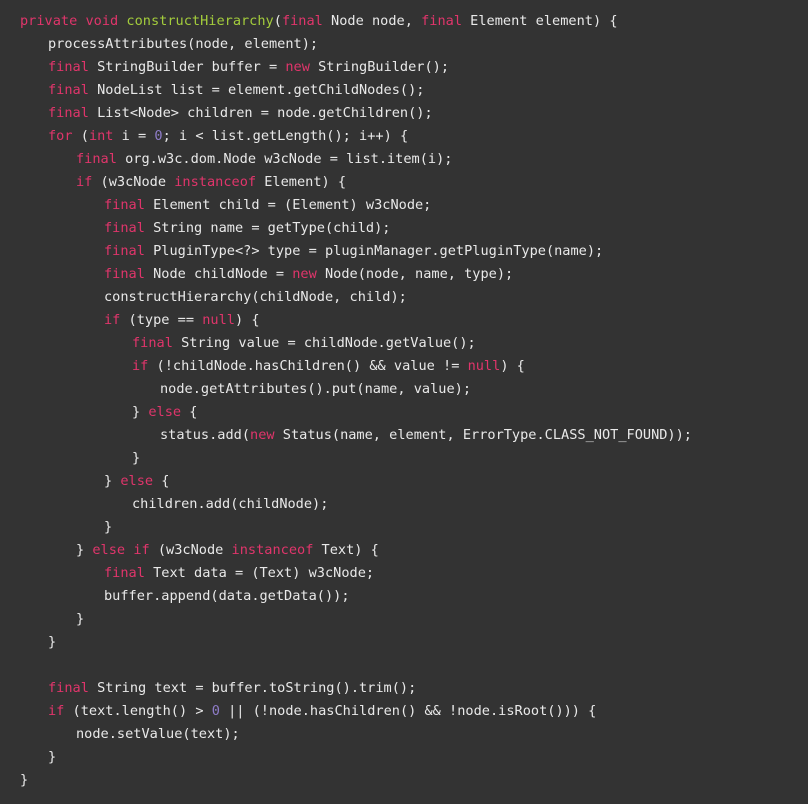  What do you see at coordinates (200, 21) in the screenshot?
I see `code-token: constructHierarchy` at bounding box center [200, 21].